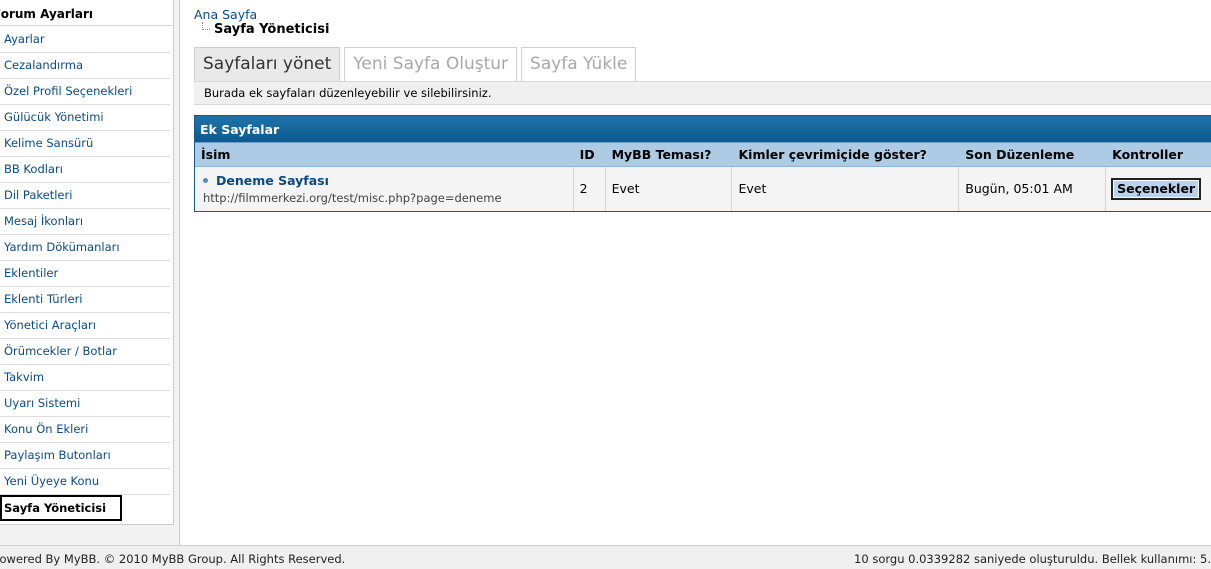 This screenshot has width=1211, height=569. Describe the element at coordinates (1033, 189) in the screenshot. I see `cell-last-edit: Bugün, 05:01 AM` at that location.